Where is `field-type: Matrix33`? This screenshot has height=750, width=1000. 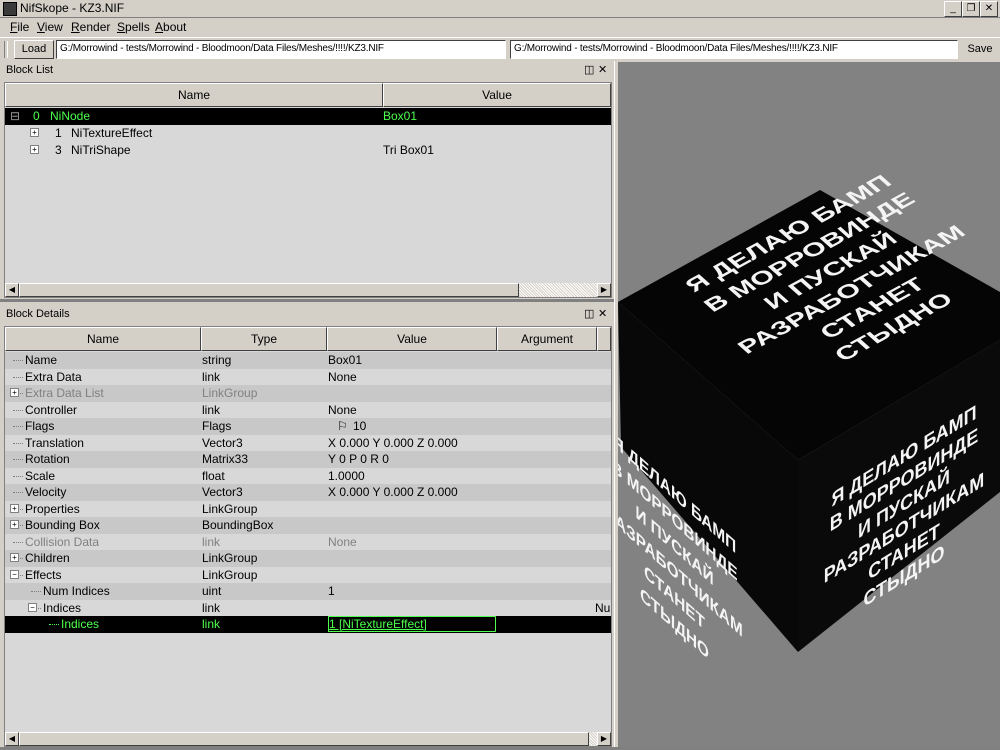
field-type: Matrix33 is located at coordinates (225, 459).